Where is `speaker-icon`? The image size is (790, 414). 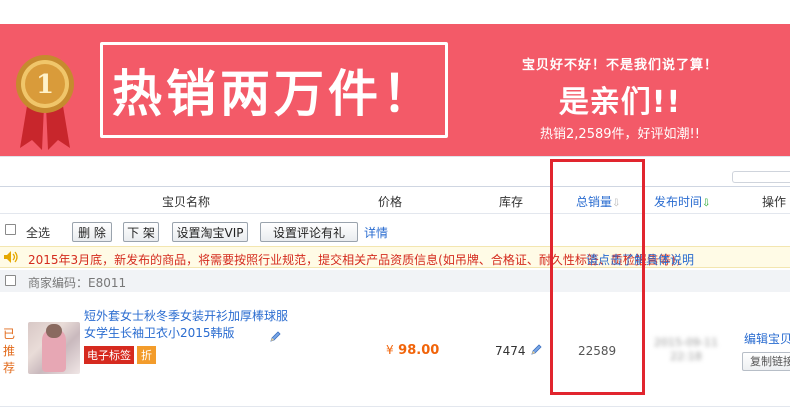
speaker-icon is located at coordinates (11, 257).